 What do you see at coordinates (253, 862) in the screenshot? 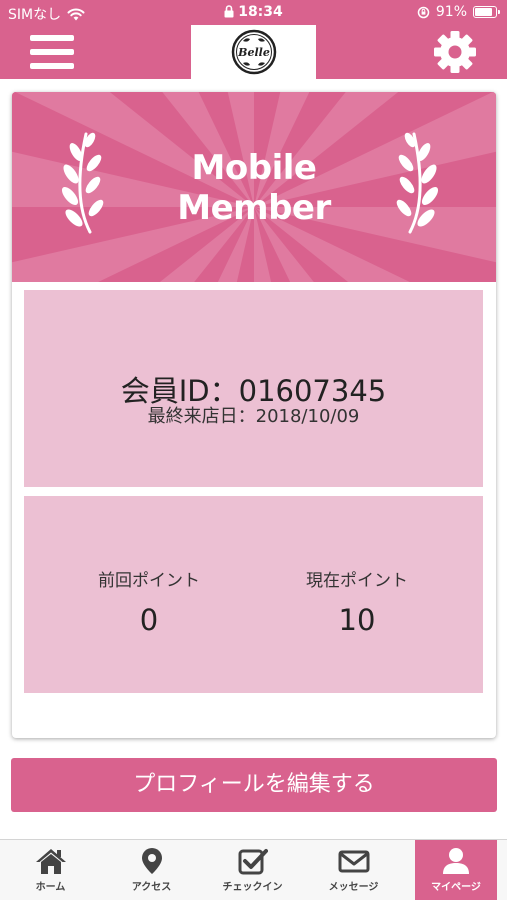
I see `checkbox-icon` at bounding box center [253, 862].